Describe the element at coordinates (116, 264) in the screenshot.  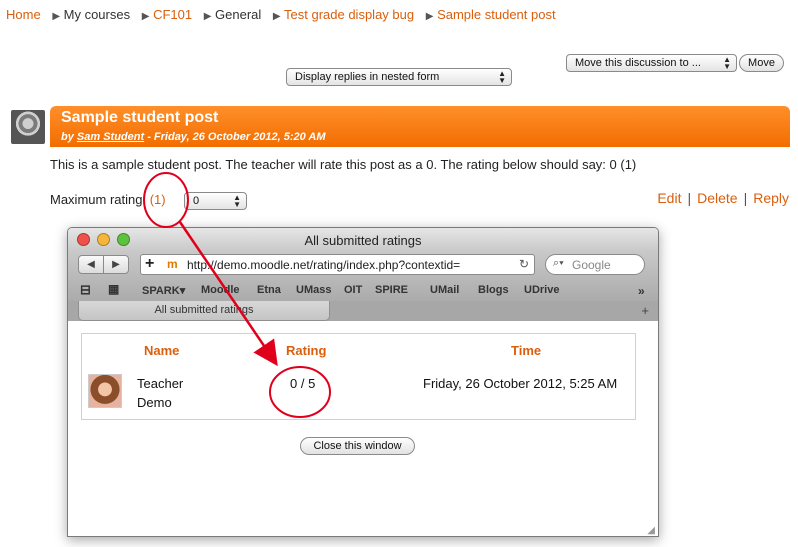
I see `forward-icon: ▶` at that location.